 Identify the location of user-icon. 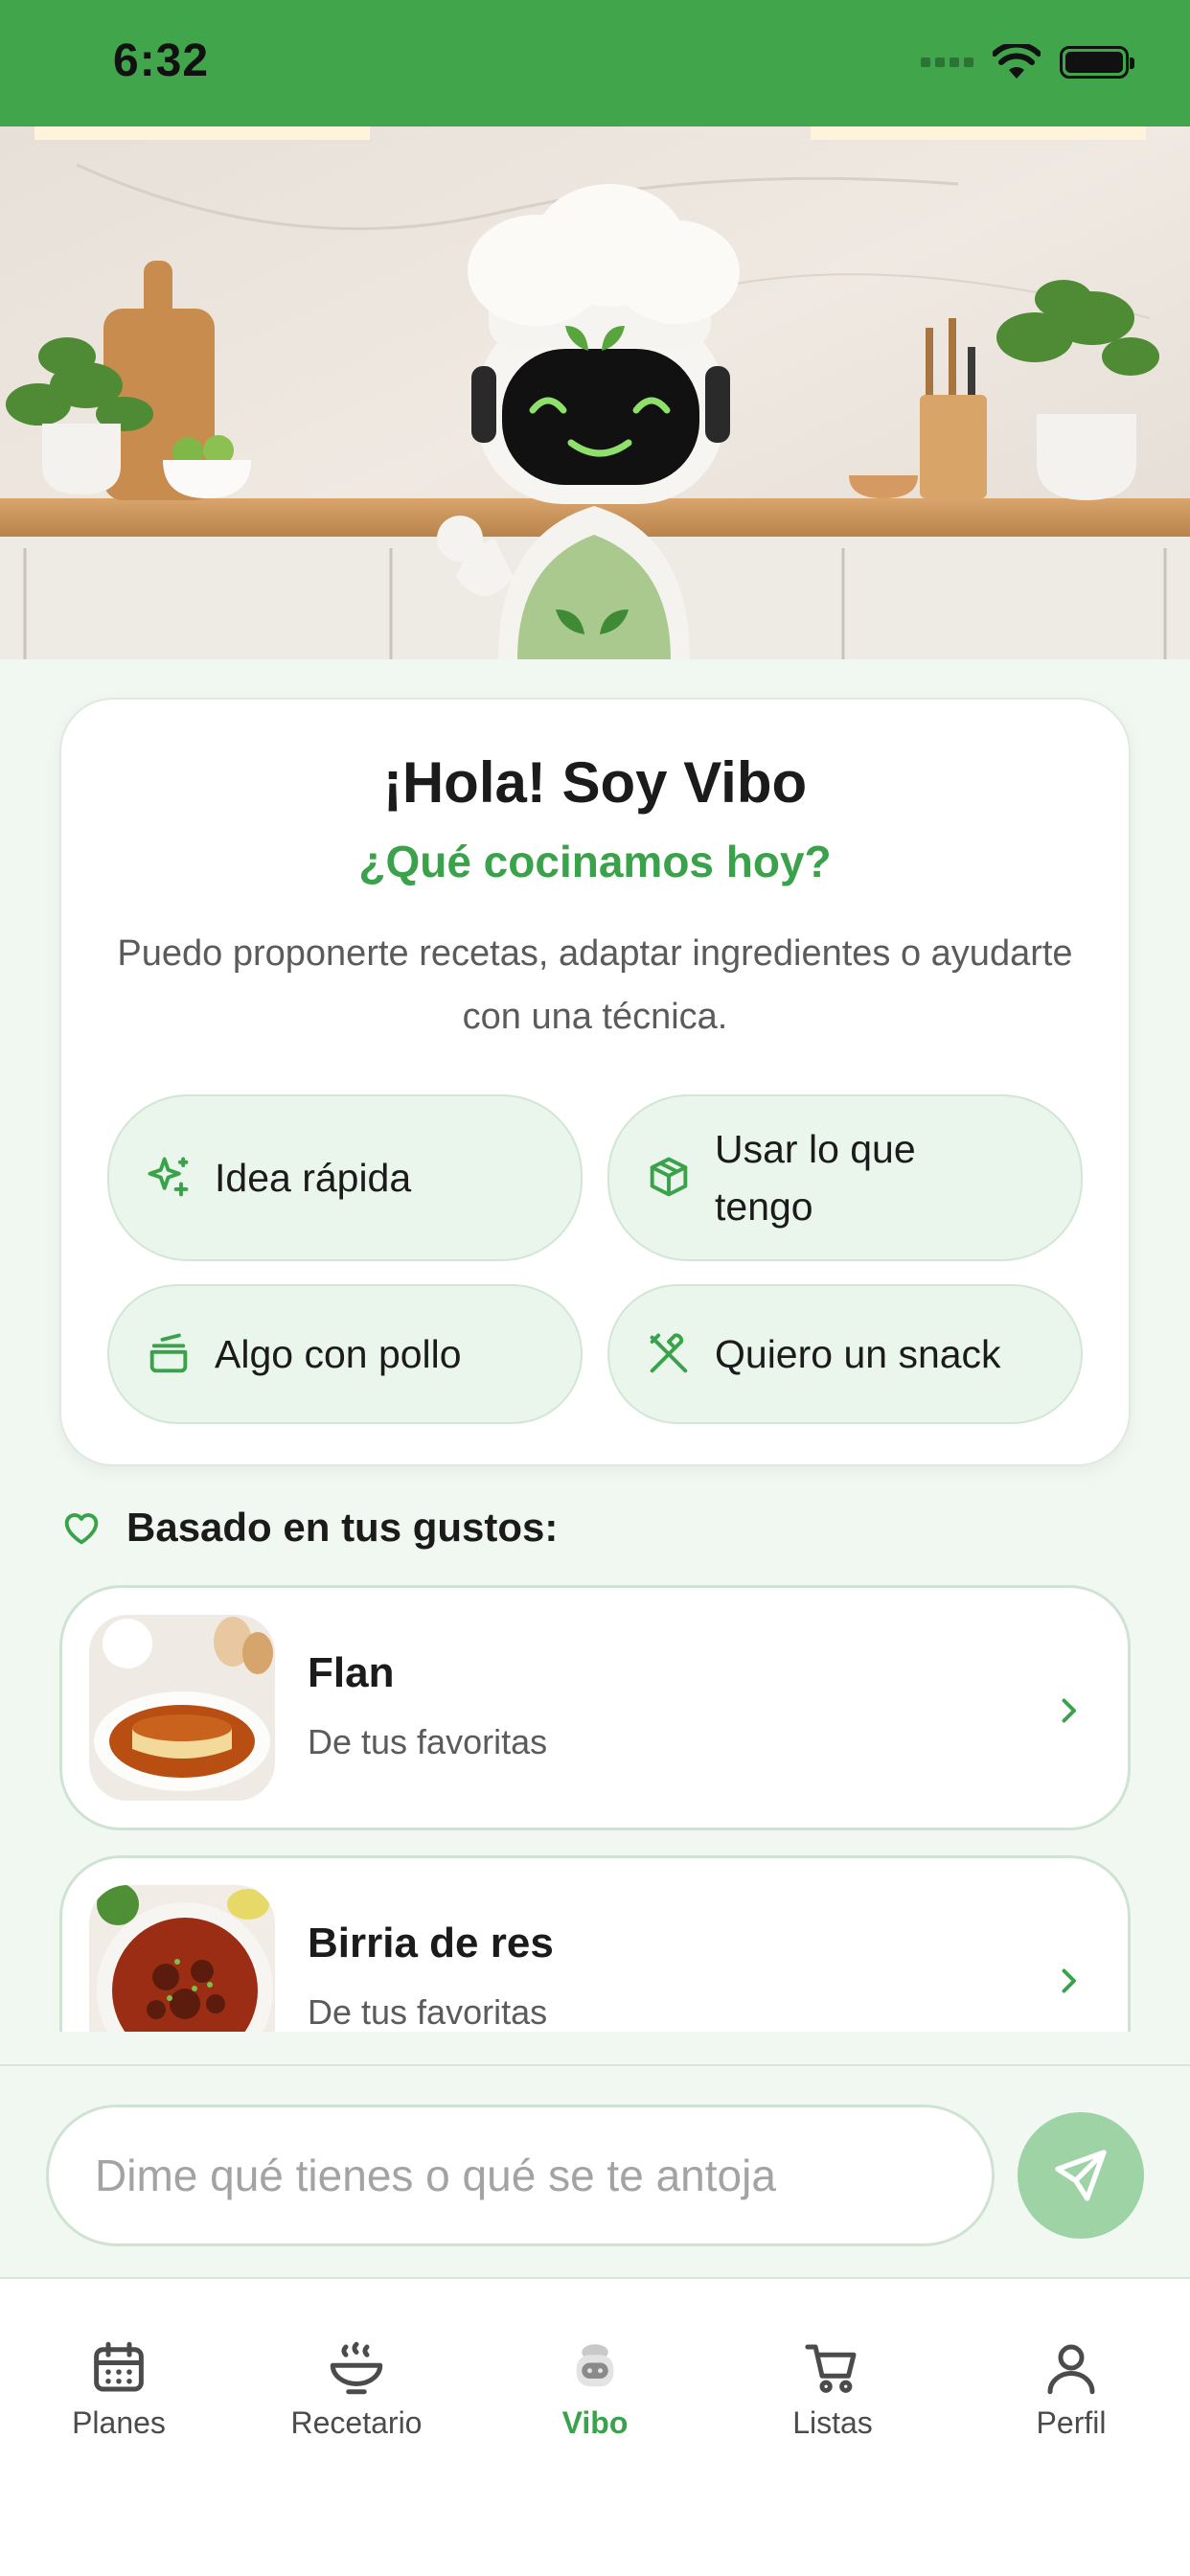
(1071, 2369).